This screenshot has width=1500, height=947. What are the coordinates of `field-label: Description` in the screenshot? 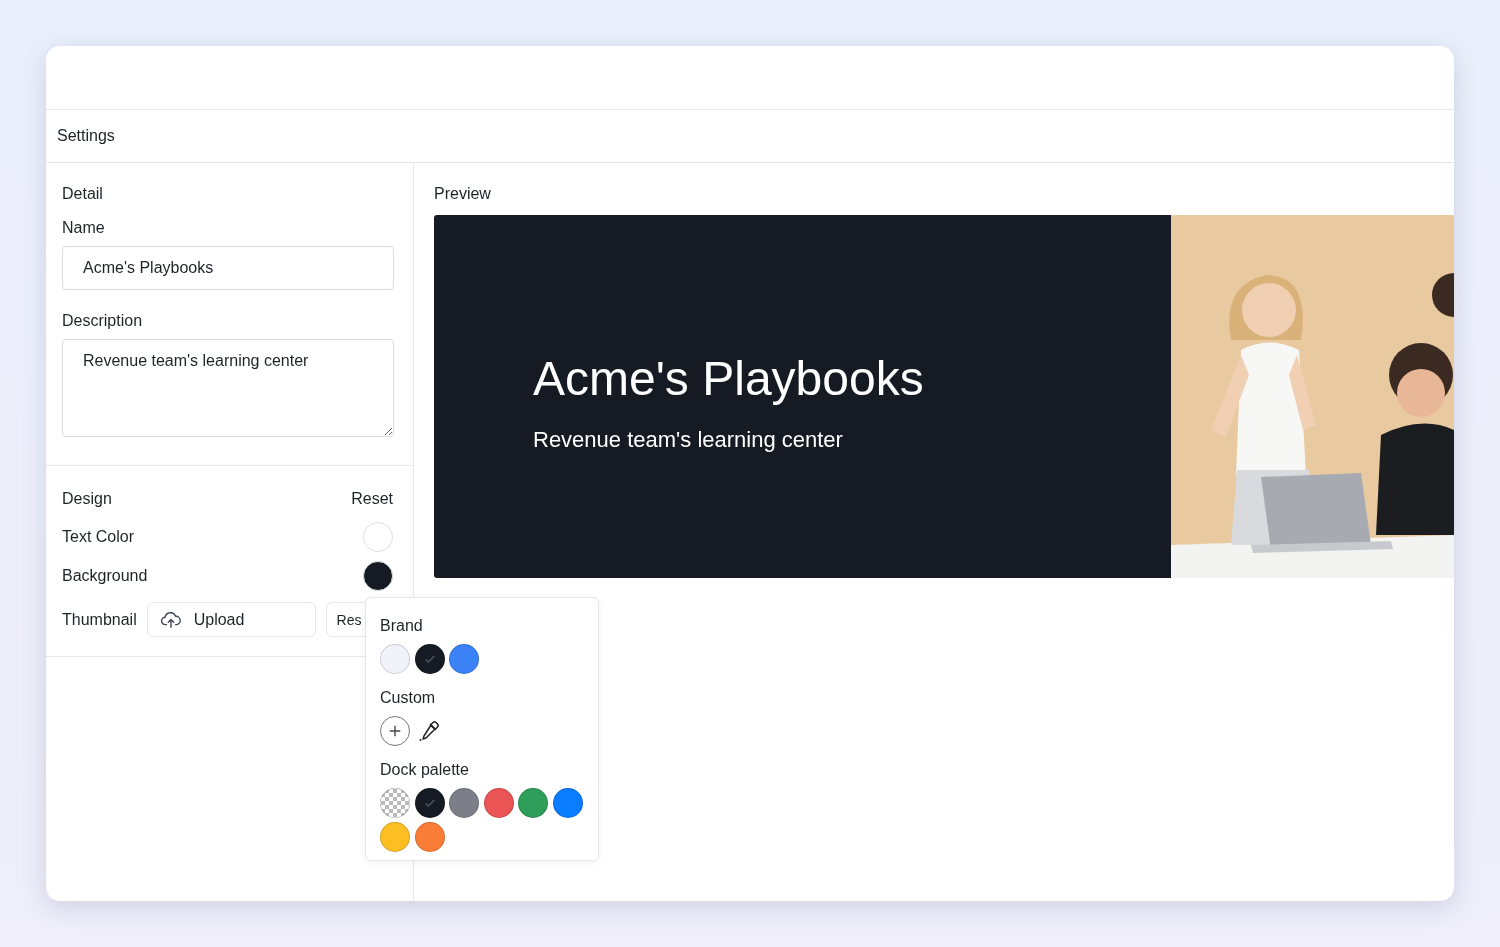 It's located at (103, 321).